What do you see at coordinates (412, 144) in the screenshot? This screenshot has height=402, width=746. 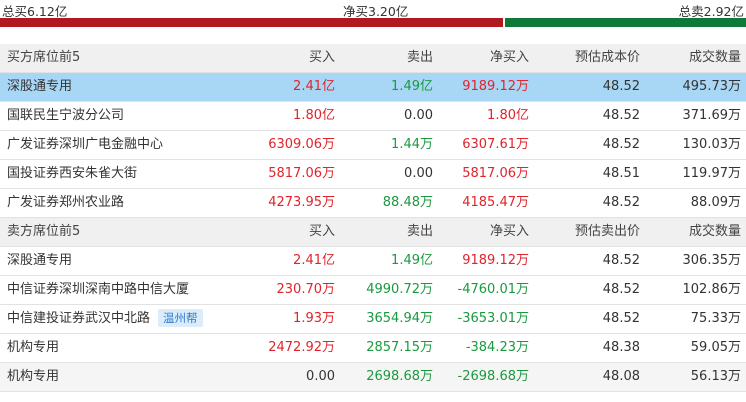 I see `sell-amount: 1.44万` at bounding box center [412, 144].